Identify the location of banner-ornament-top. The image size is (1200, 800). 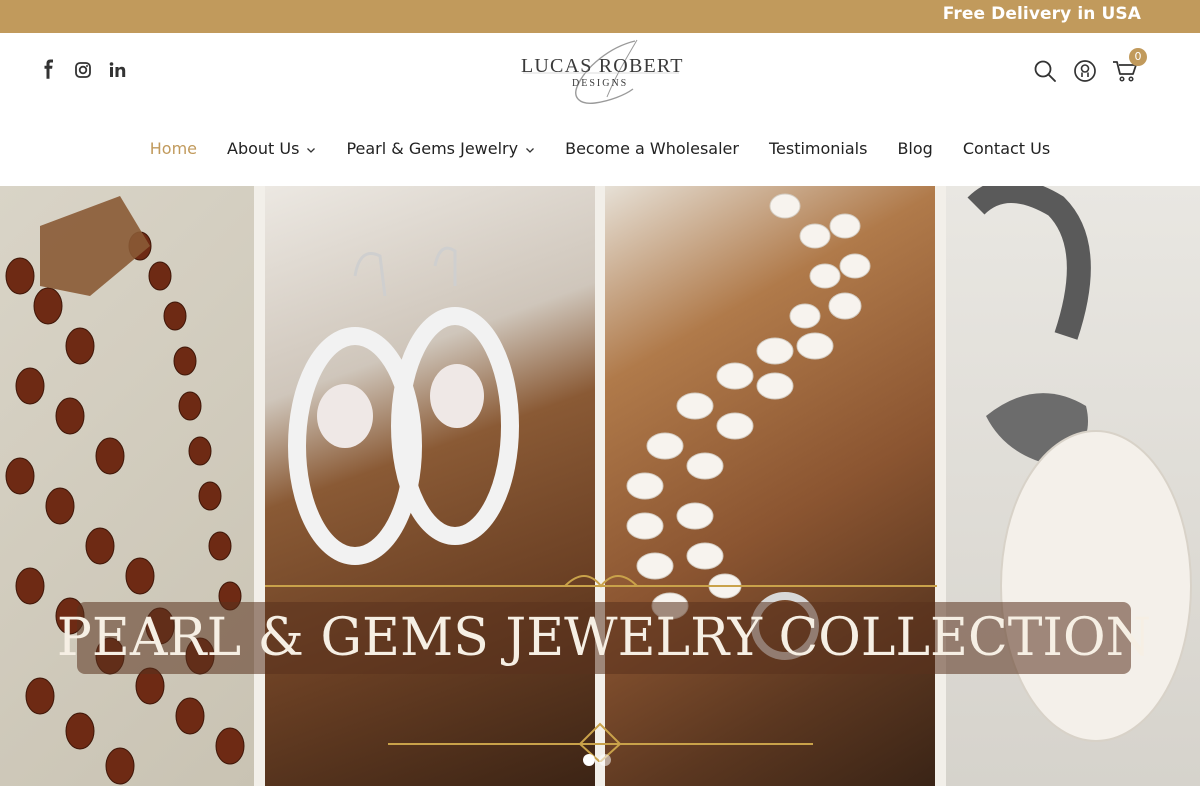
(601, 581).